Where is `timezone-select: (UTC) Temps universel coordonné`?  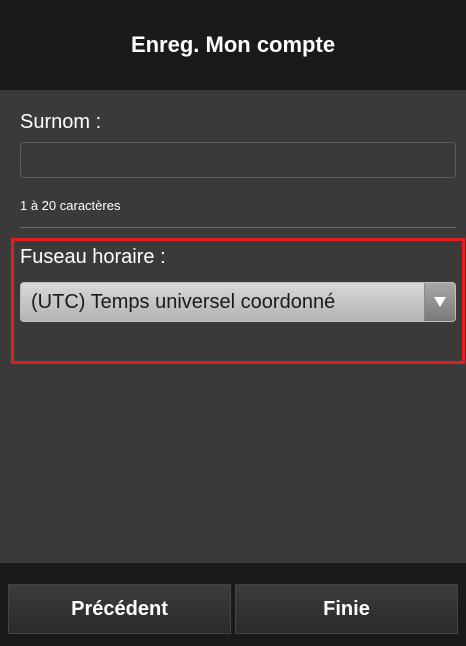 timezone-select: (UTC) Temps universel coordonné is located at coordinates (238, 302).